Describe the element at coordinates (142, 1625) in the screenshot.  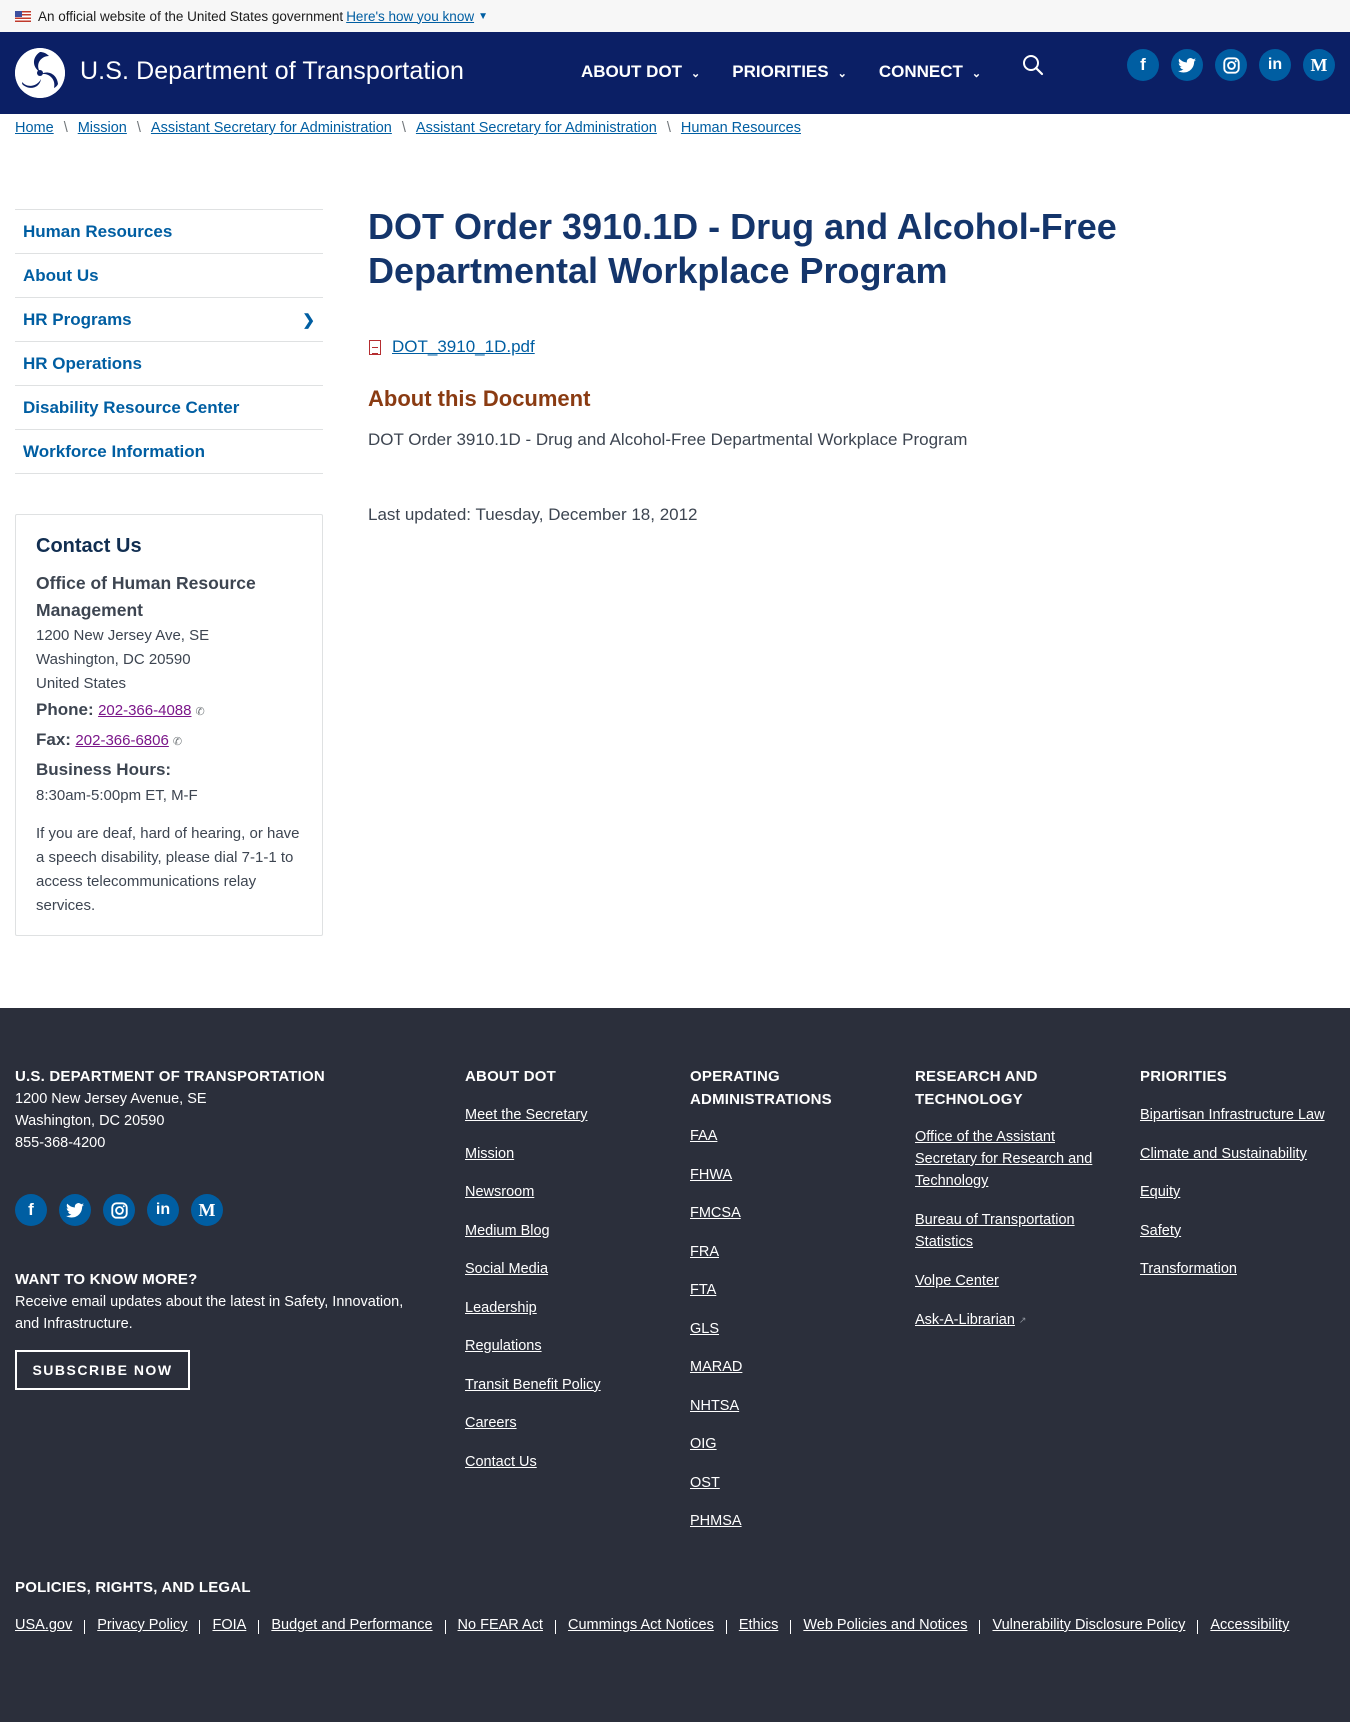
I see `legal-link: Privacy Policy` at that location.